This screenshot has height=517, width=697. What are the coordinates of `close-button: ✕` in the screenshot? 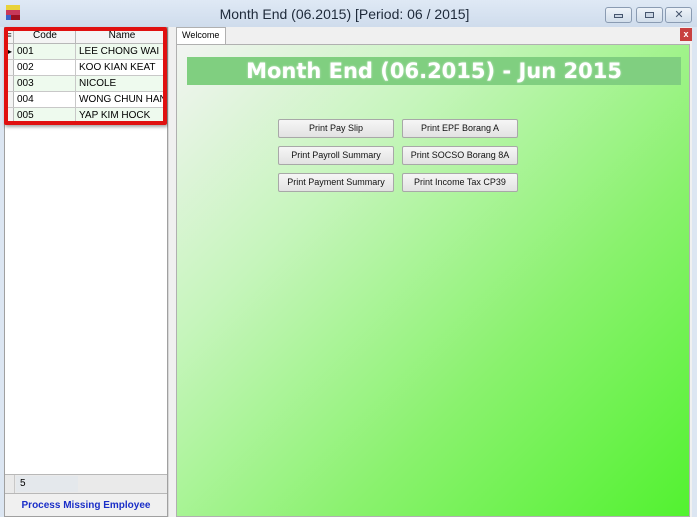 It's located at (678, 15).